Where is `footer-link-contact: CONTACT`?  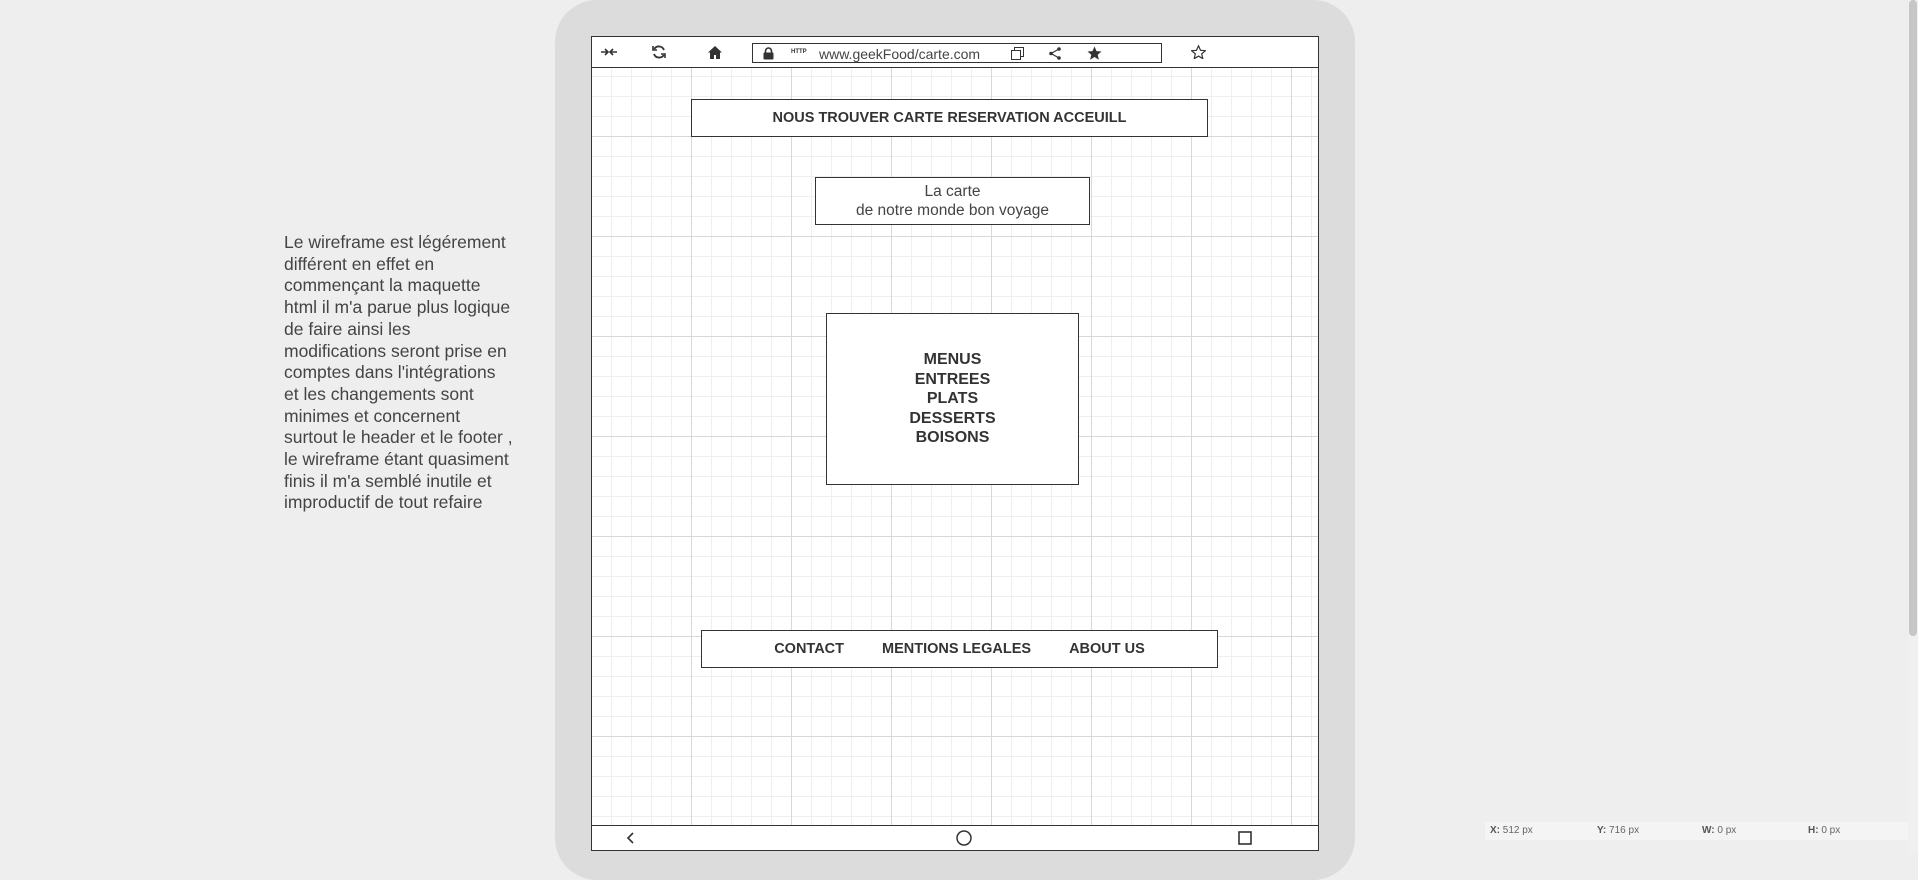
footer-link-contact: CONTACT is located at coordinates (809, 649).